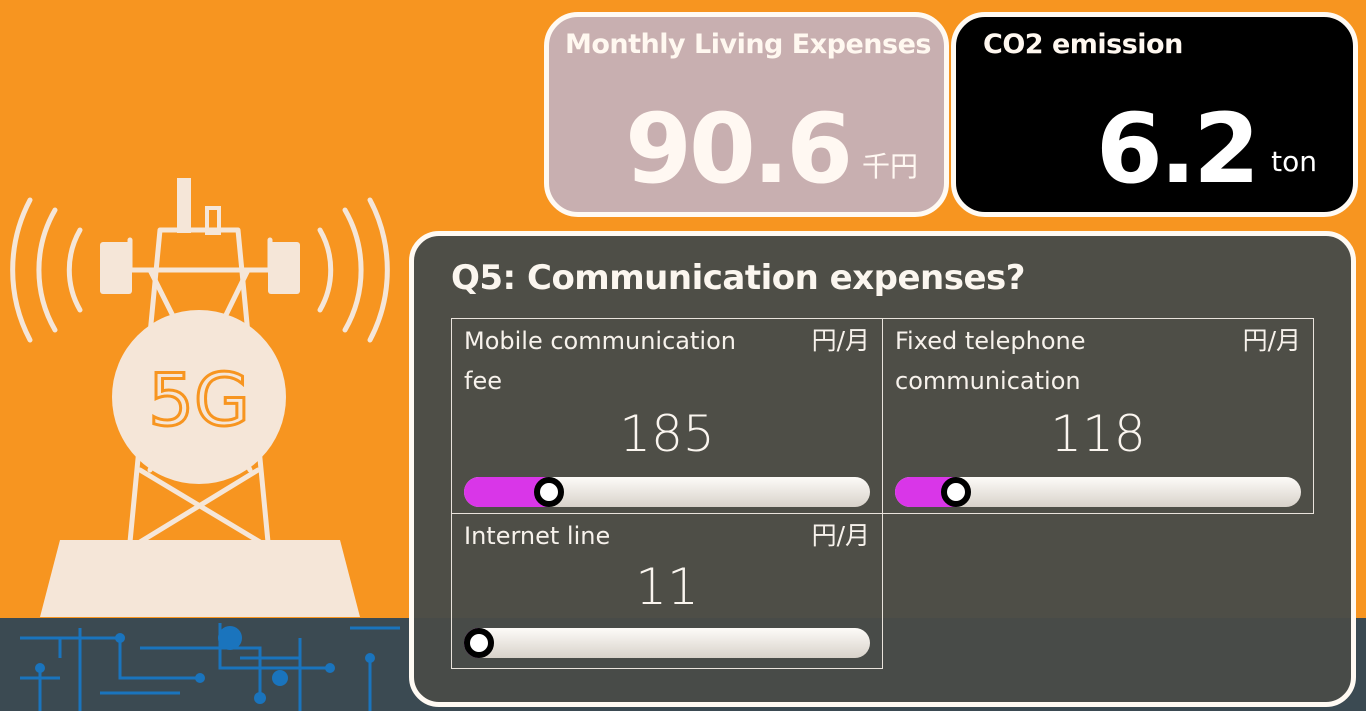 This screenshot has height=711, width=1366. What do you see at coordinates (1294, 161) in the screenshot?
I see `co2-unit: ton` at bounding box center [1294, 161].